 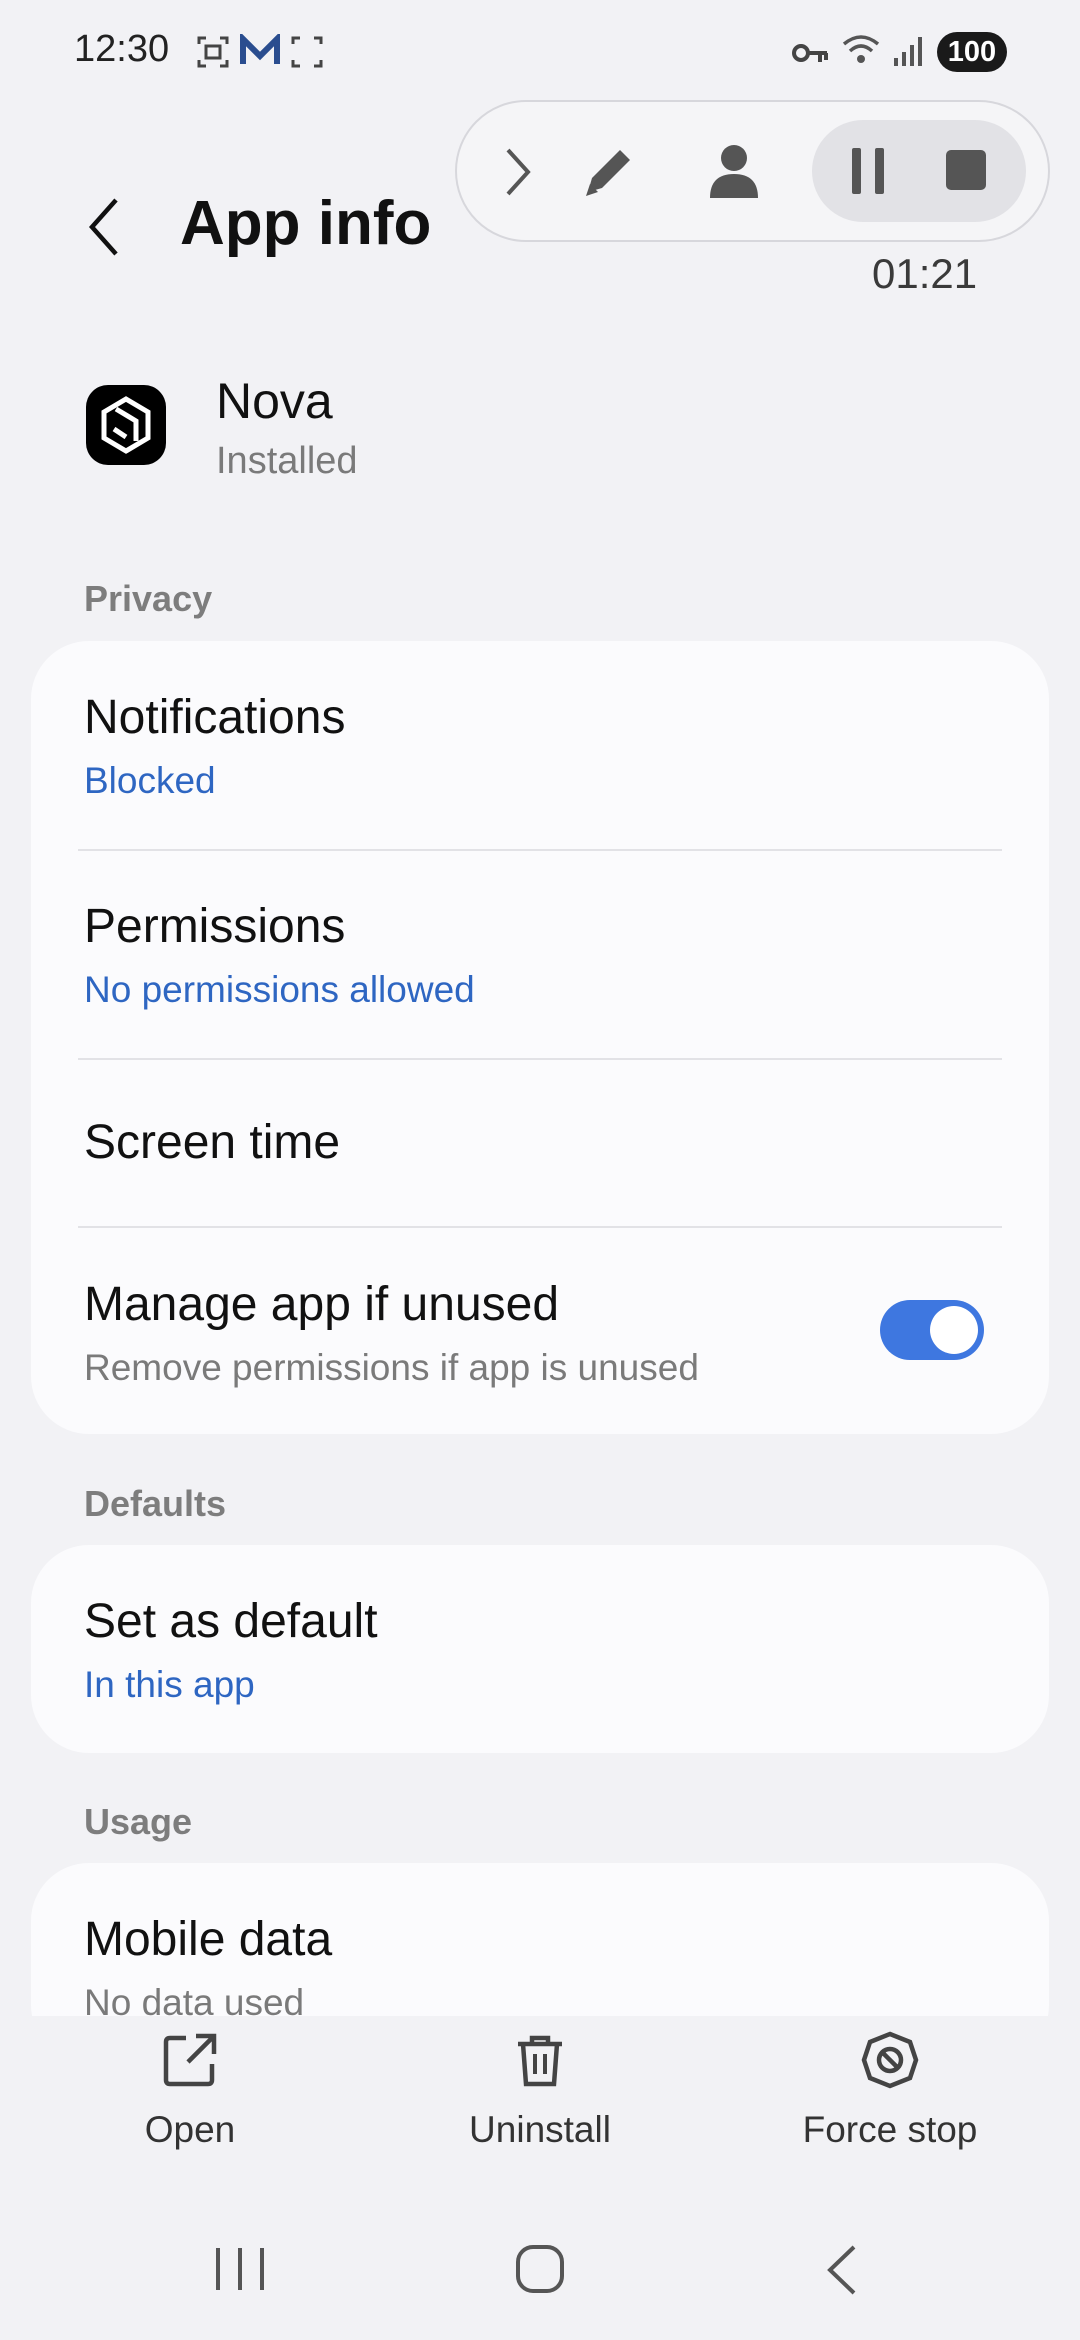 I want to click on home-icon, so click(x=540, y=2269).